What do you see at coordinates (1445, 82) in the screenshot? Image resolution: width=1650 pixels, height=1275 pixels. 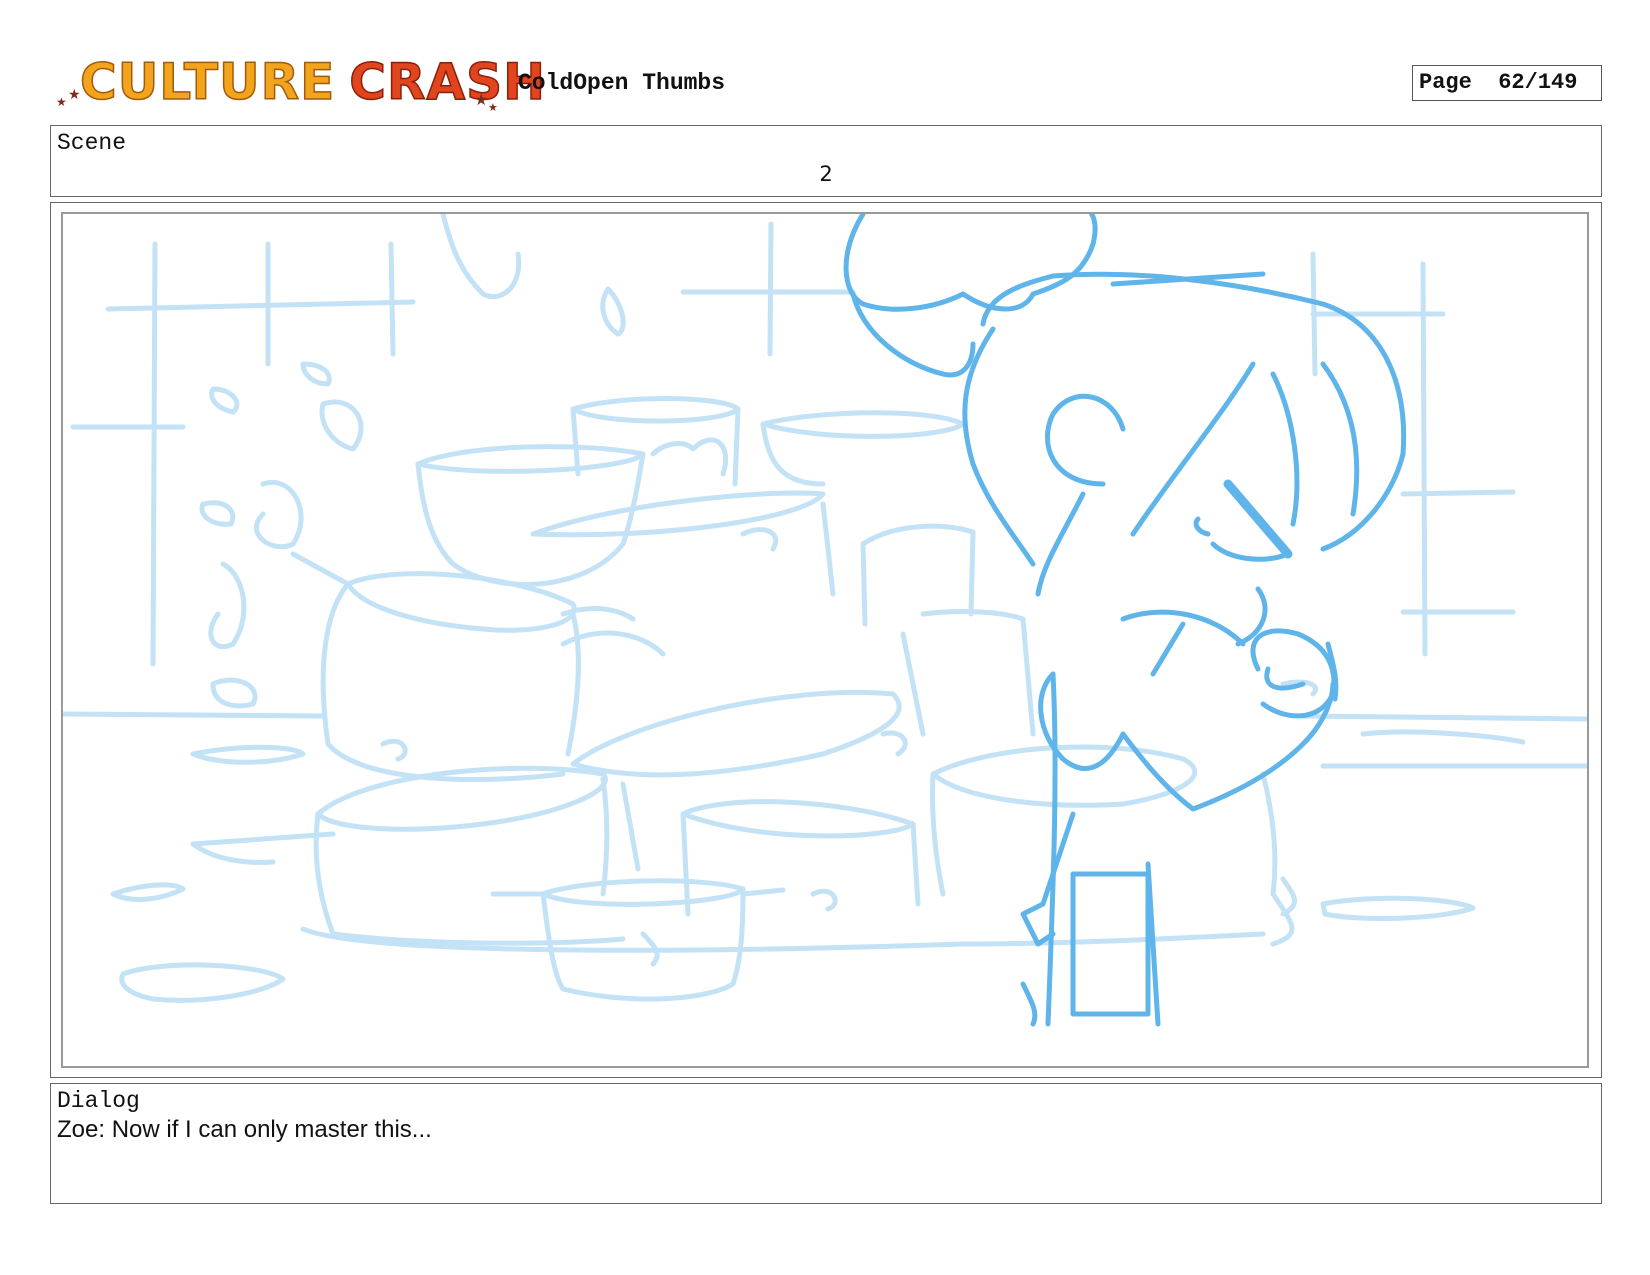 I see `page-label: Page` at bounding box center [1445, 82].